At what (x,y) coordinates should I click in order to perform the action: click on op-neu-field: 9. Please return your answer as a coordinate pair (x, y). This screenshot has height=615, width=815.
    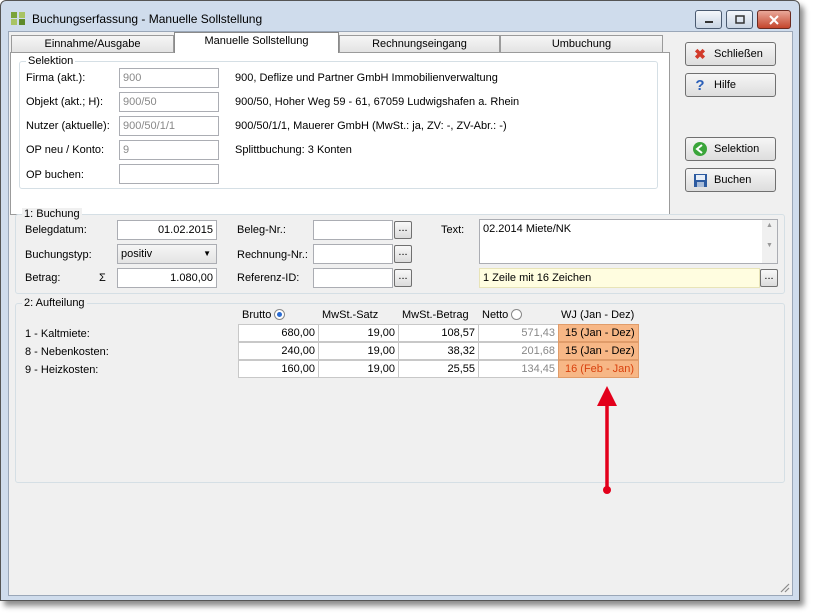
    Looking at the image, I should click on (169, 150).